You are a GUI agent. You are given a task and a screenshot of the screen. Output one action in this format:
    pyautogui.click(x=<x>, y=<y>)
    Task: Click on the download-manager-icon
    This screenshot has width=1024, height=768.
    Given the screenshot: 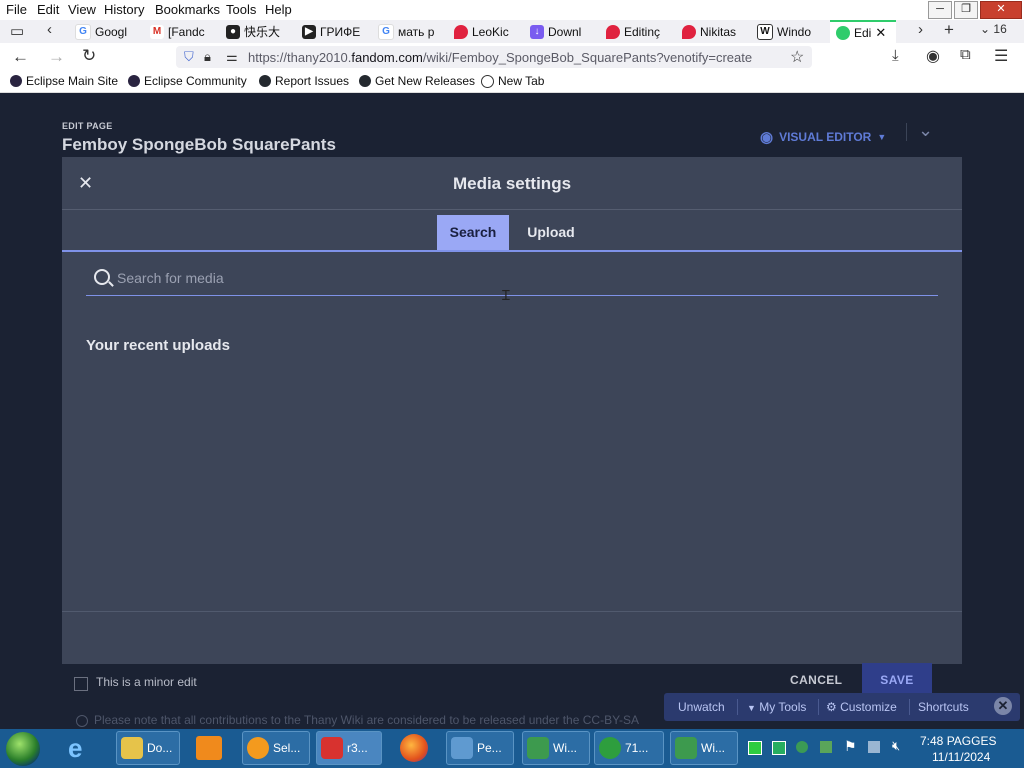 What is the action you would take?
    pyautogui.click(x=610, y=748)
    